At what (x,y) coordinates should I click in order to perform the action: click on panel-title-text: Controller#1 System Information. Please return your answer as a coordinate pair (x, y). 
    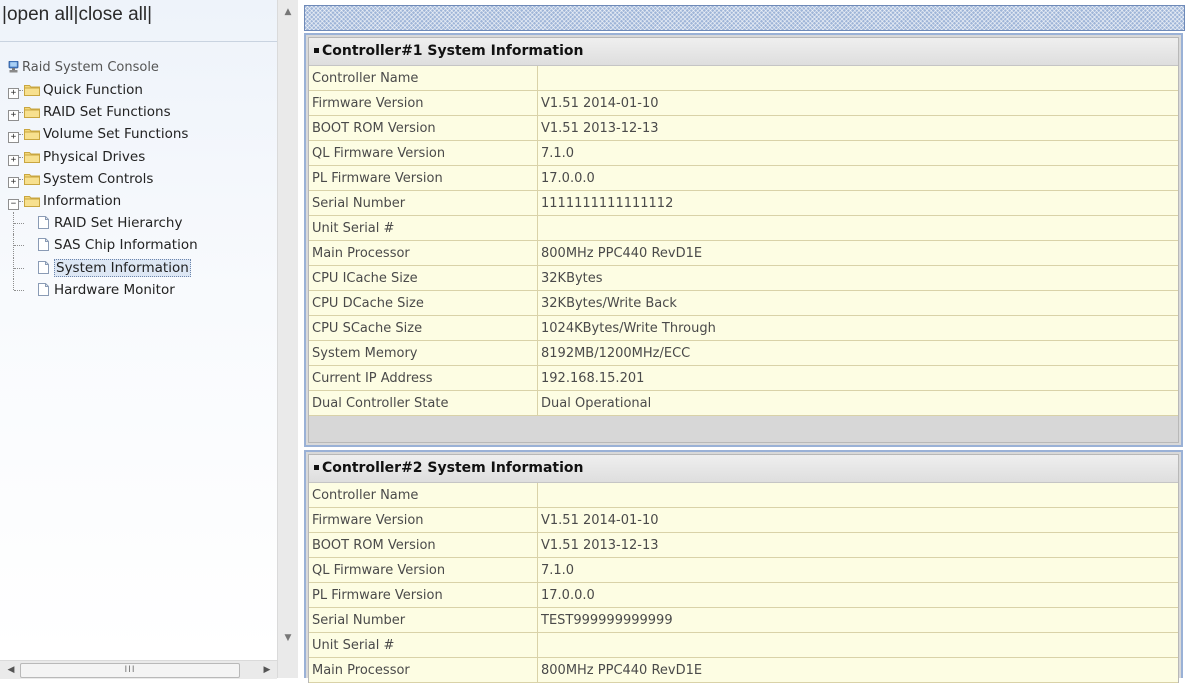
    Looking at the image, I should click on (453, 51).